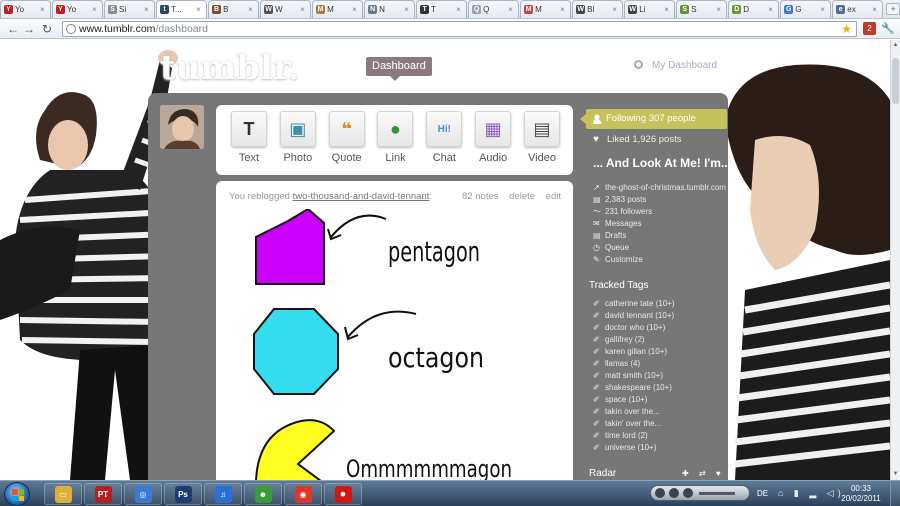 The image size is (900, 506). What do you see at coordinates (650, 9) in the screenshot?
I see `browser-tab: W Li ×` at bounding box center [650, 9].